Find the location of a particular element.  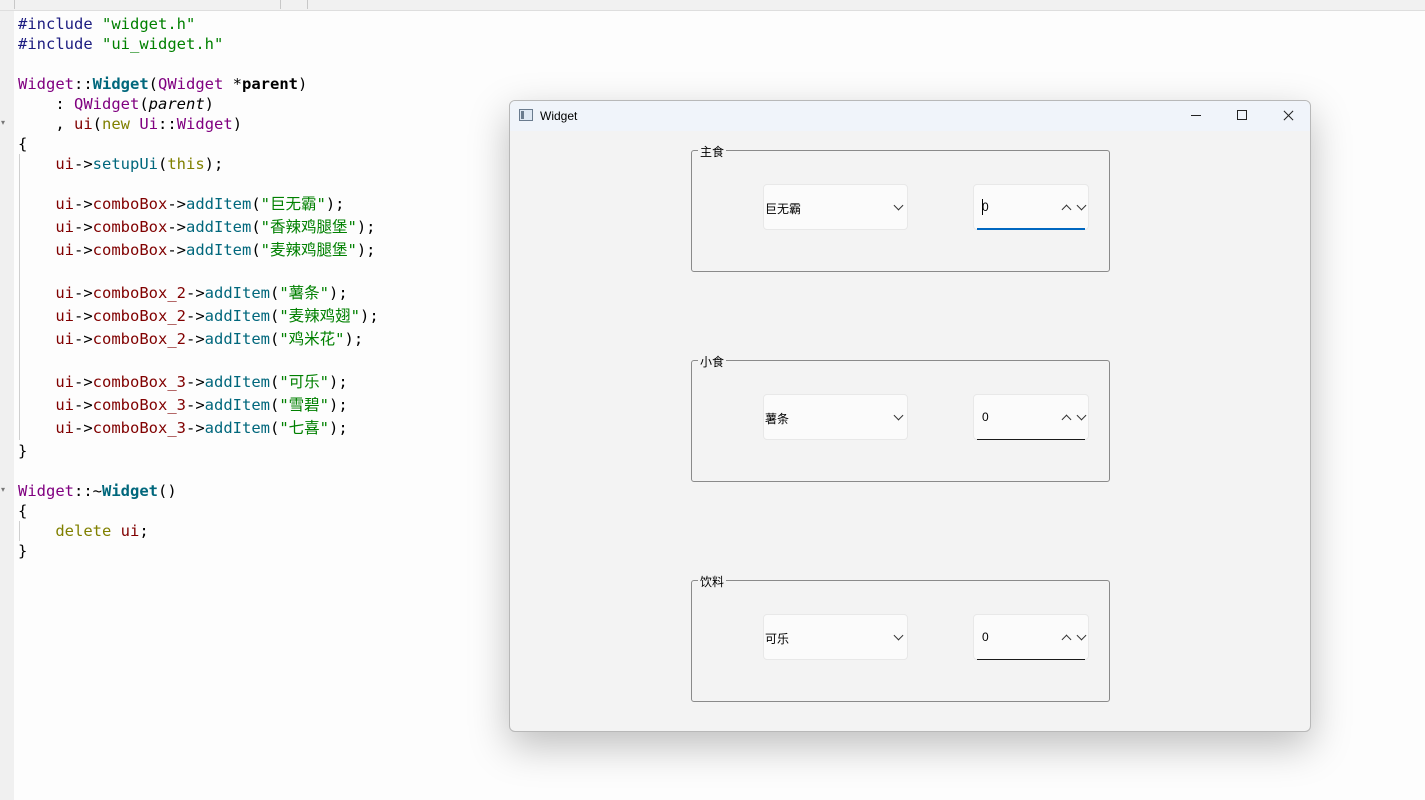

code-token: this is located at coordinates (186, 164).